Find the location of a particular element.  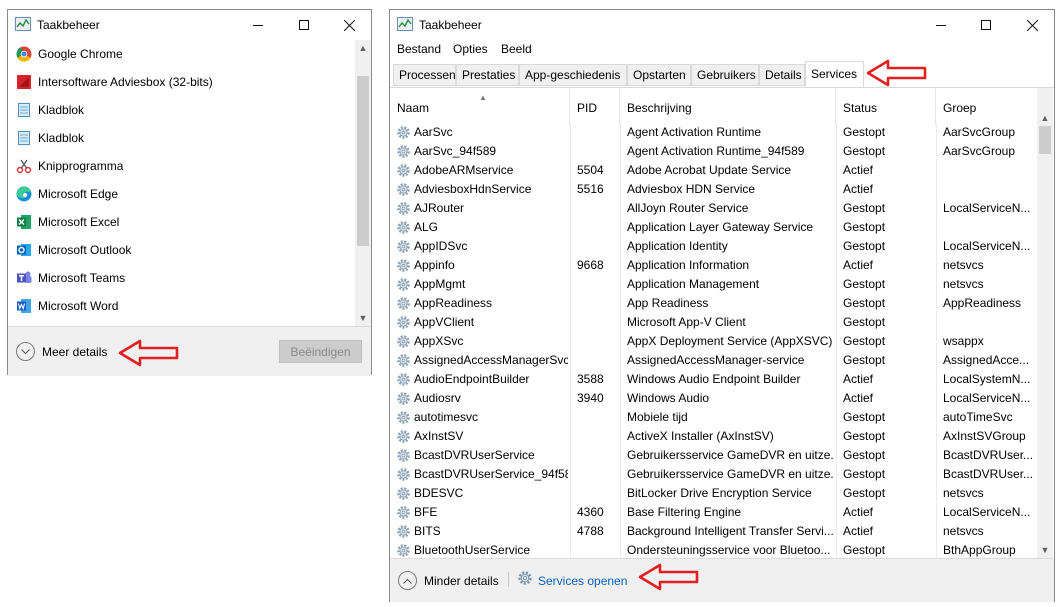

service-description: Adobe Acrobat Update Service is located at coordinates (709, 170).